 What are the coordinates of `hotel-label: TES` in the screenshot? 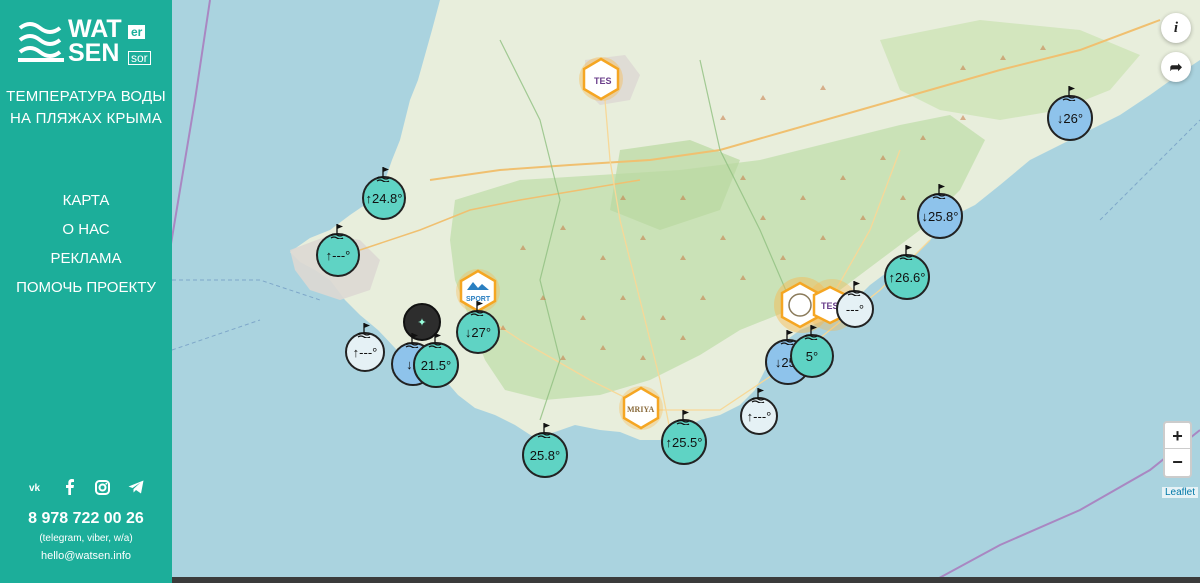 It's located at (603, 81).